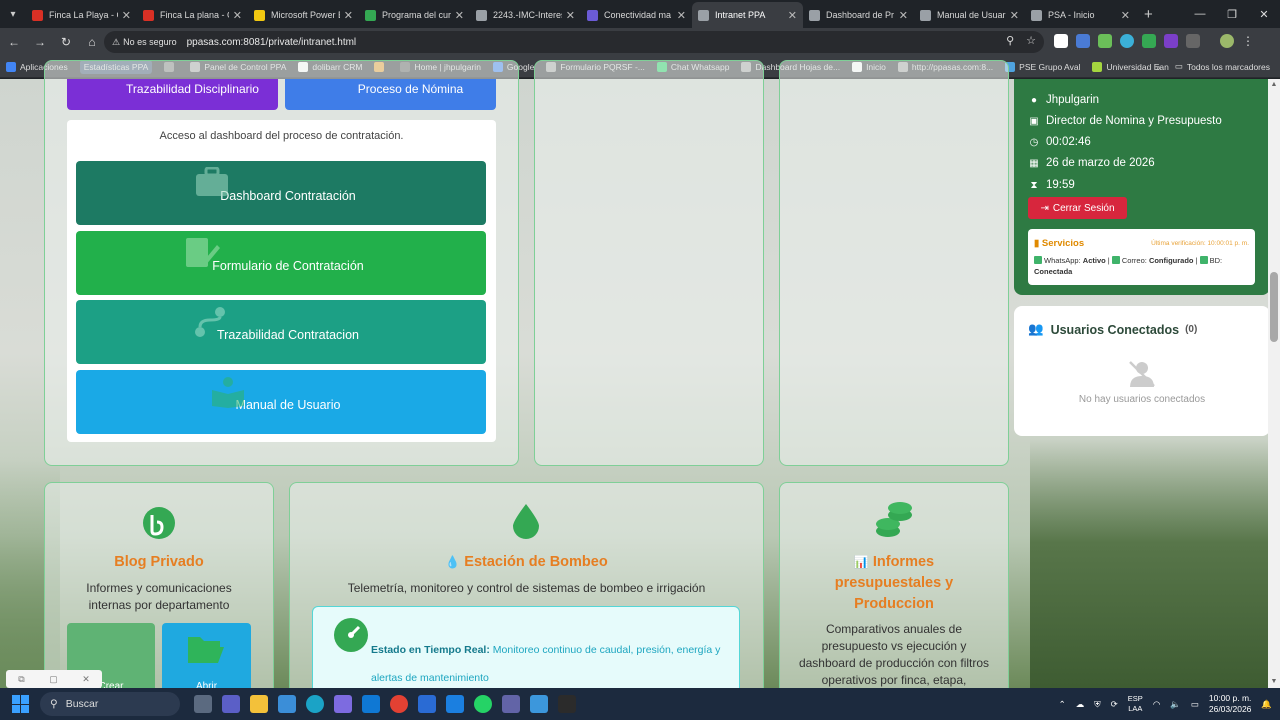 Image resolution: width=1280 pixels, height=720 pixels. What do you see at coordinates (343, 704) in the screenshot?
I see `copilot-icon` at bounding box center [343, 704].